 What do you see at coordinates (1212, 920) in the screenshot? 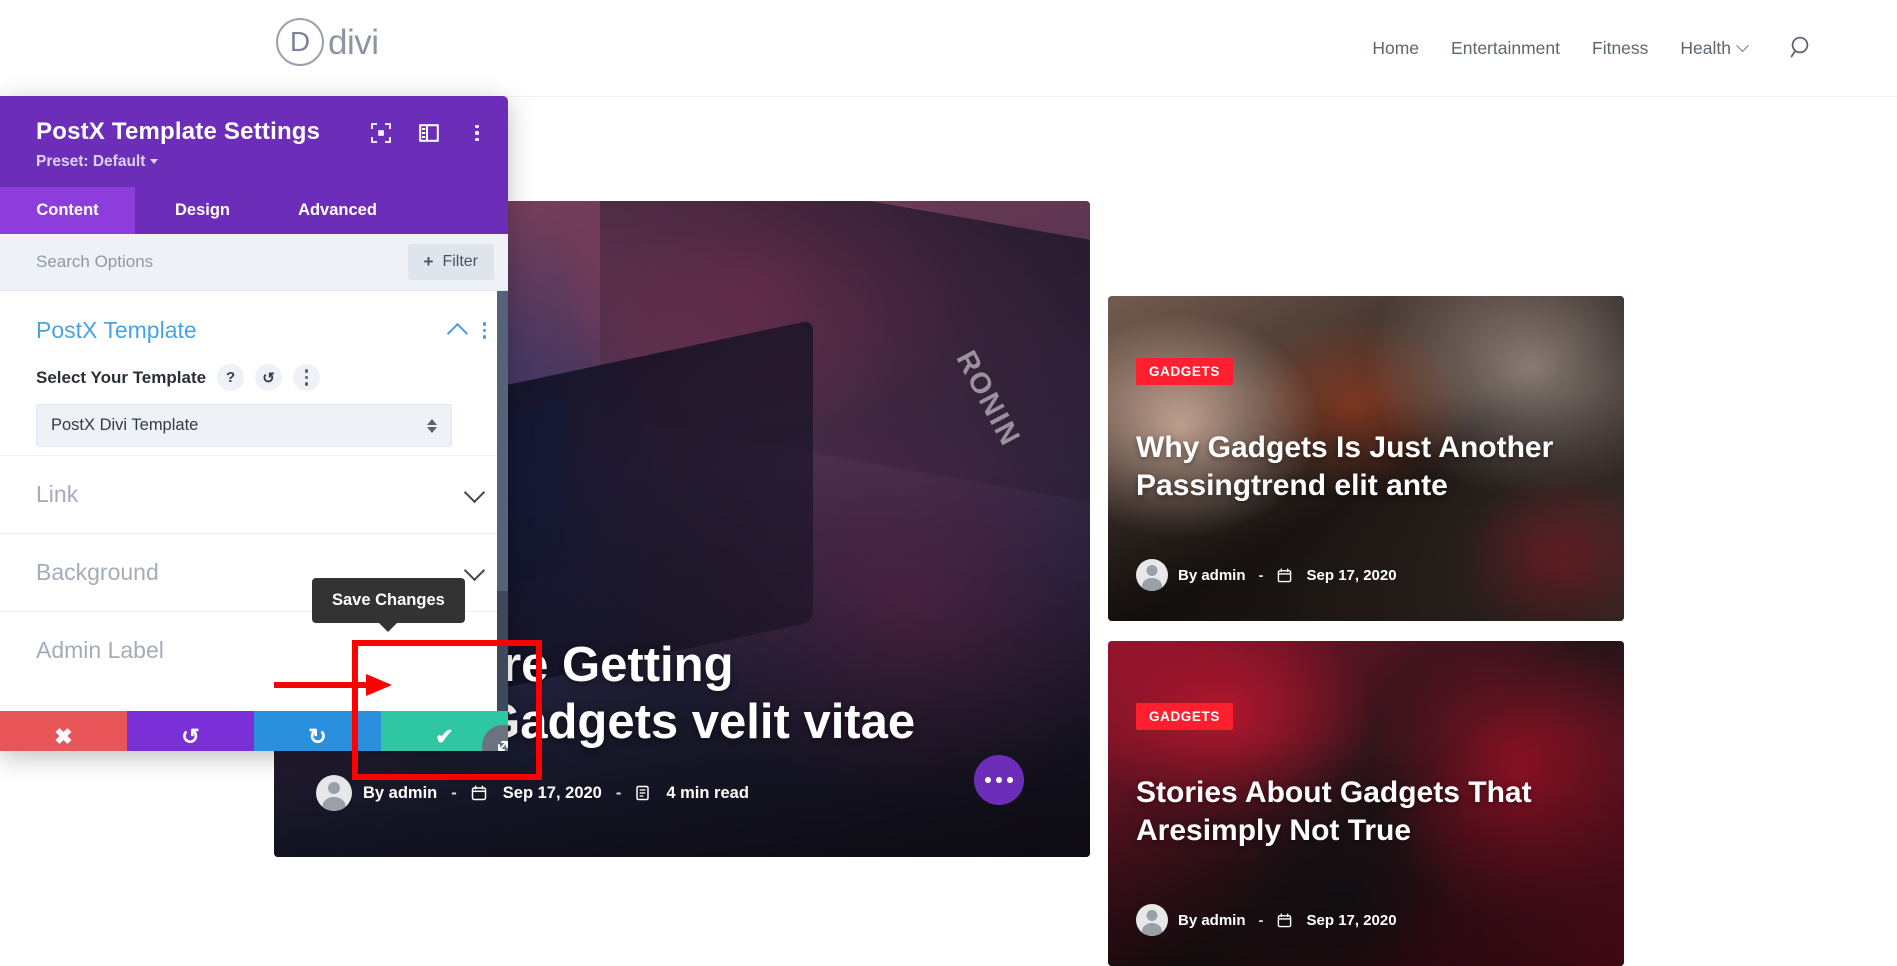
I see `card-author: By admin` at bounding box center [1212, 920].